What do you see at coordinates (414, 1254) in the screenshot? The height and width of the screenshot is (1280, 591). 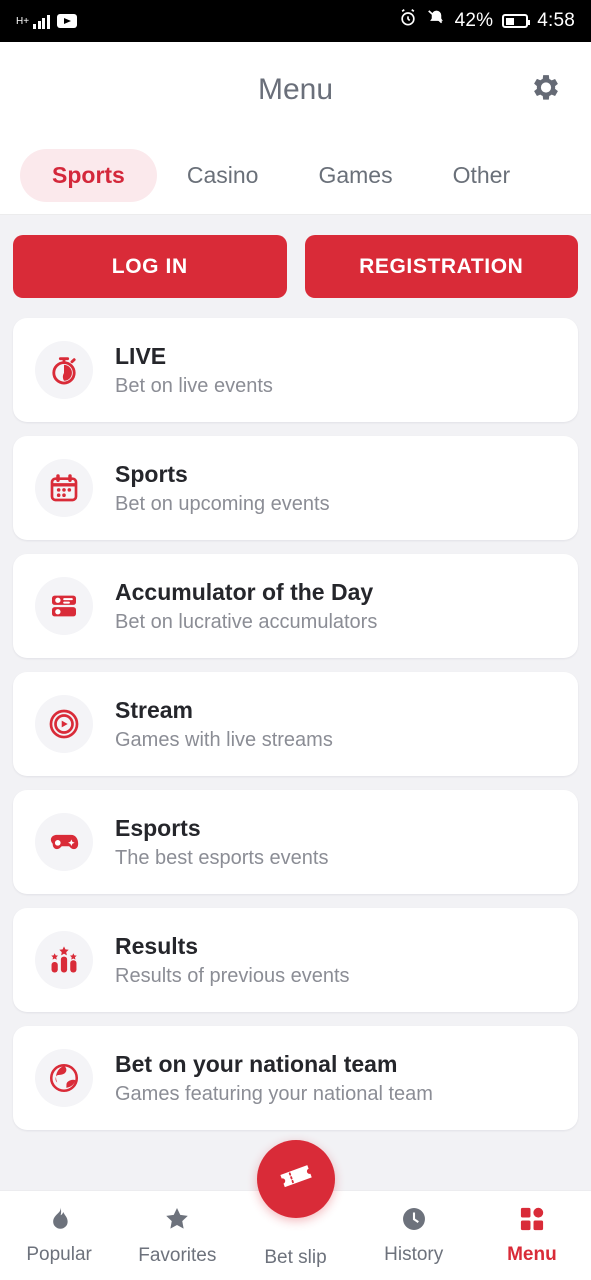 I see `nav-item-label: History` at bounding box center [414, 1254].